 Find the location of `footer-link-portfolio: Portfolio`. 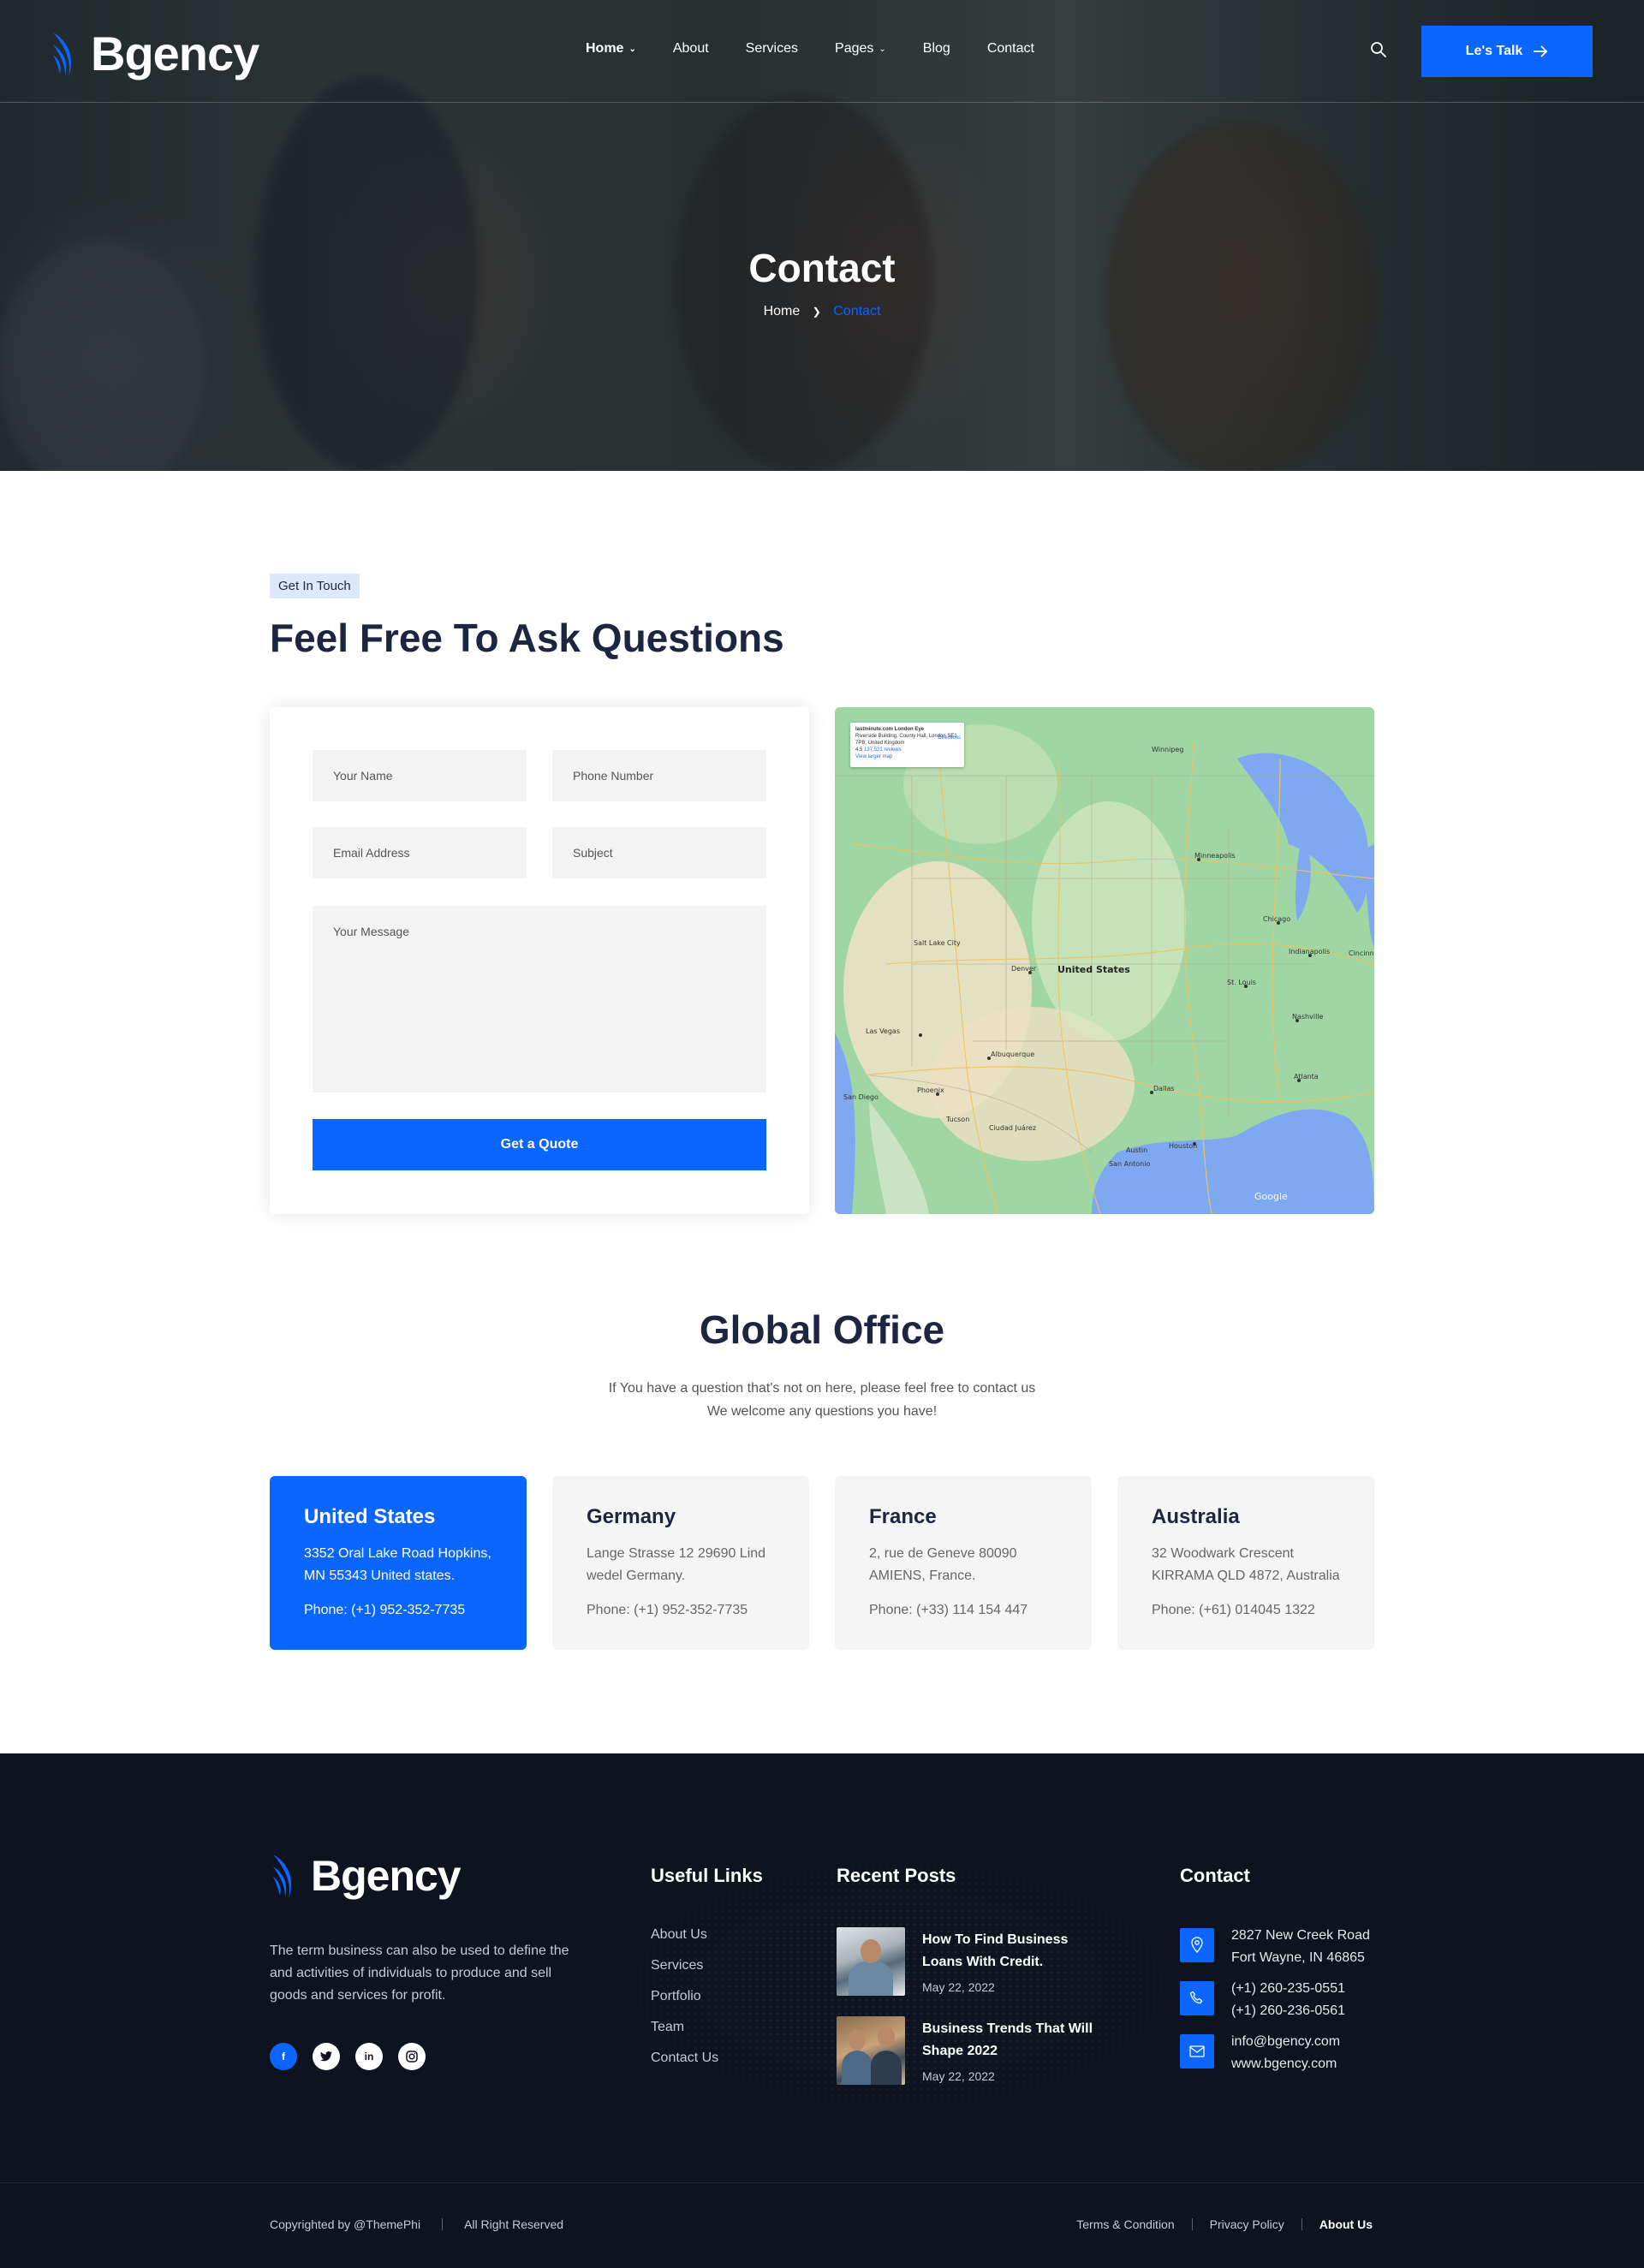

footer-link-portfolio: Portfolio is located at coordinates (684, 1996).